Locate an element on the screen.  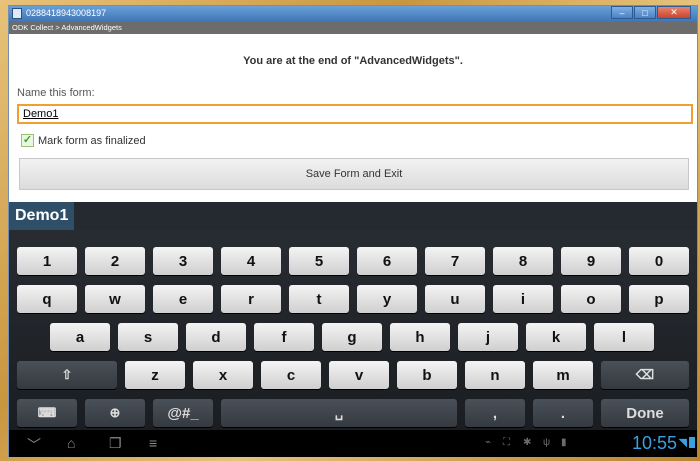
form-name-input: Demo1 is located at coordinates (355, 114).